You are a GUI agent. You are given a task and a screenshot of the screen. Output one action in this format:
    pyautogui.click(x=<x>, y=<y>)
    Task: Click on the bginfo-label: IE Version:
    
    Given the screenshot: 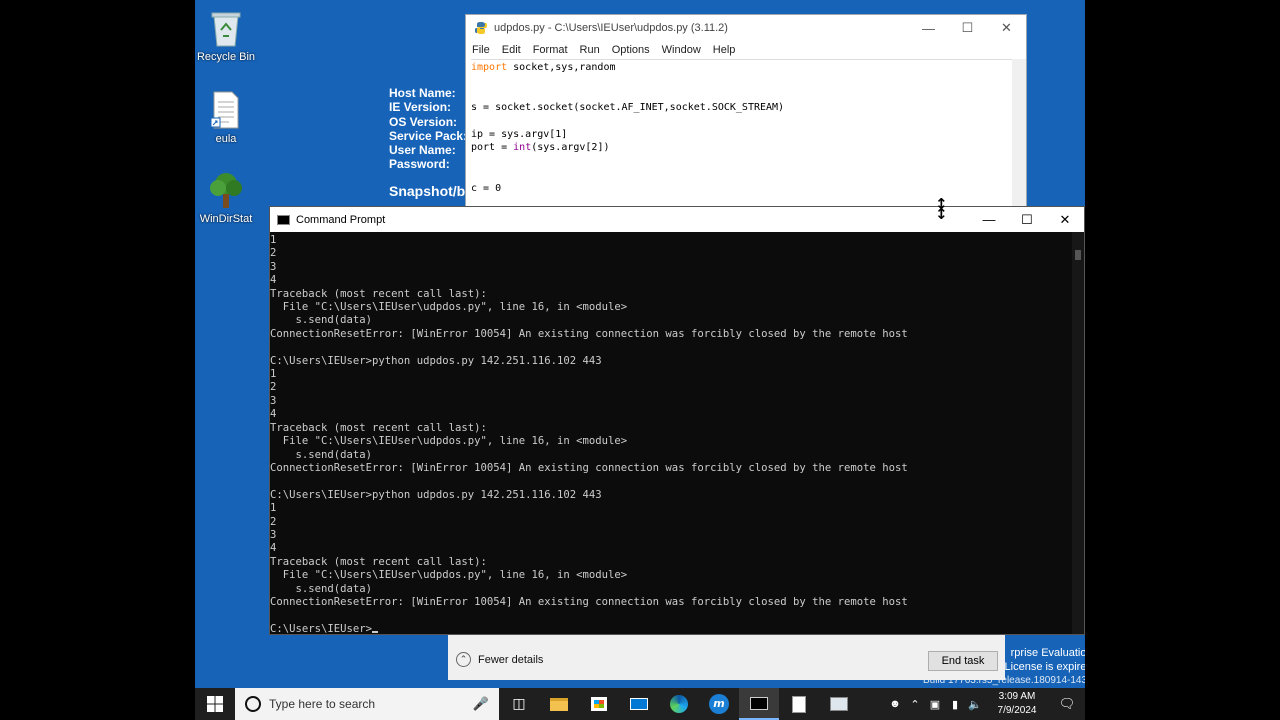 What is the action you would take?
    pyautogui.click(x=420, y=107)
    